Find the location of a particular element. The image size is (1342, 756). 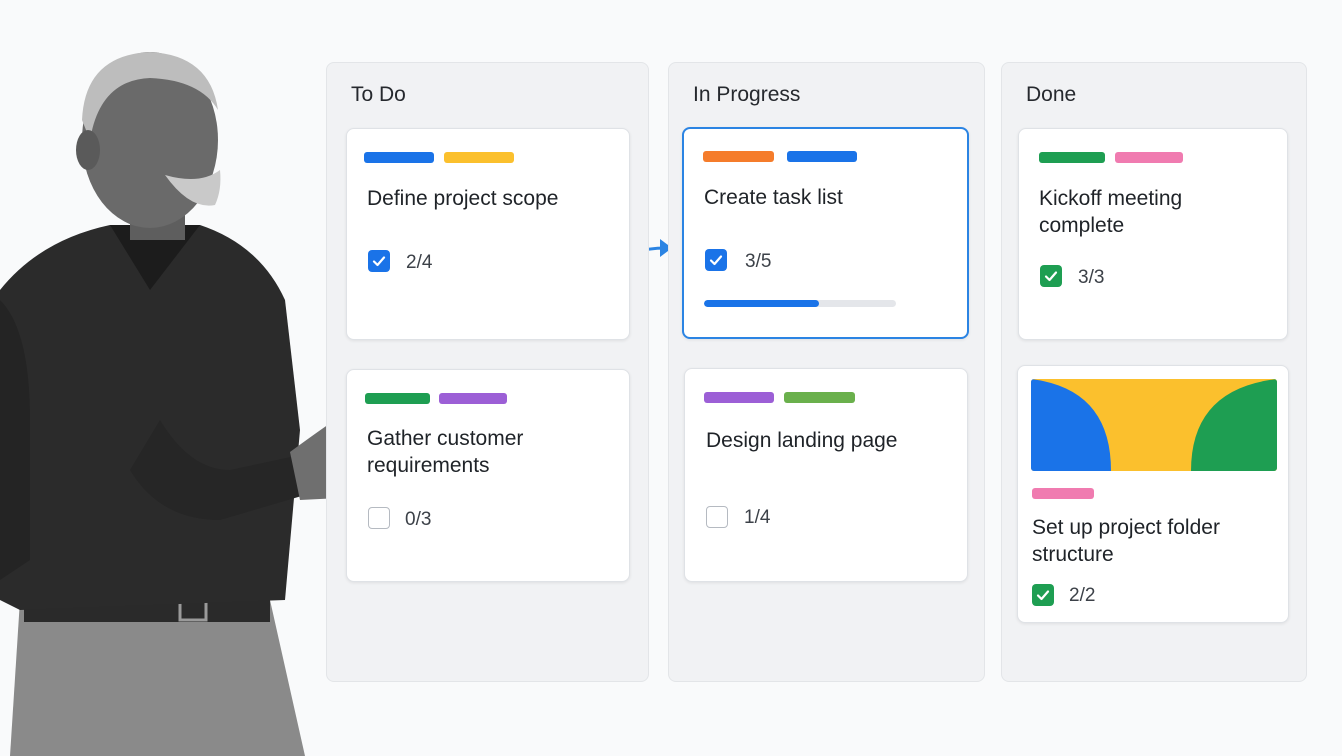

card-gather-customer-requirements: Gather customer requirements 0/3 is located at coordinates (488, 475).